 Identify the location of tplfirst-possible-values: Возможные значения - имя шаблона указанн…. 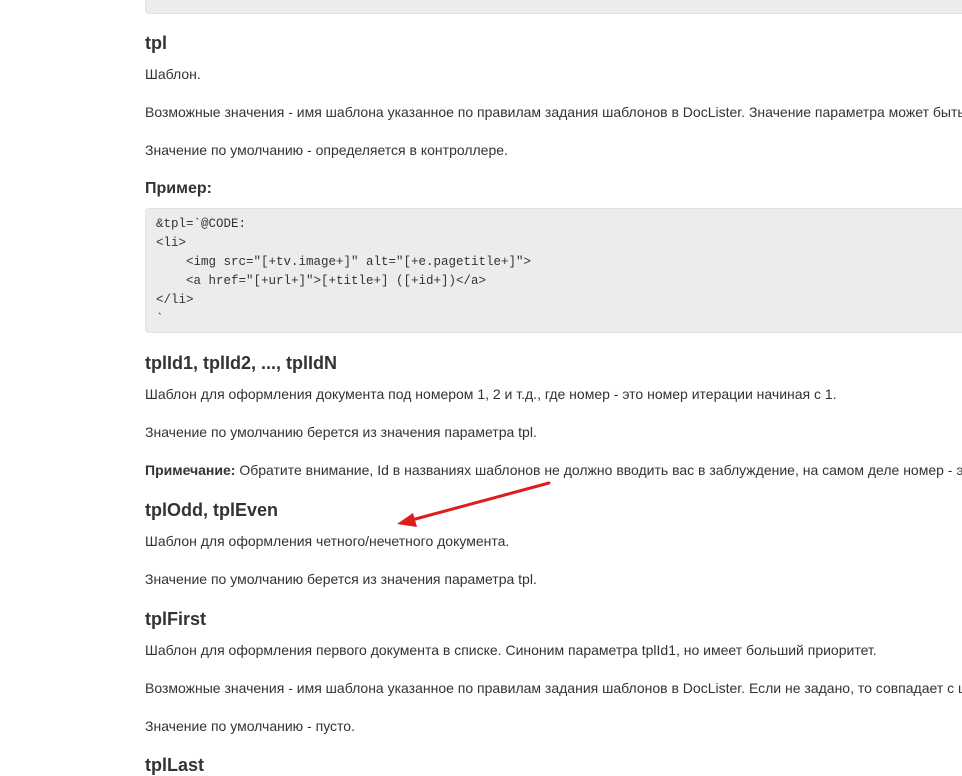
(553, 688).